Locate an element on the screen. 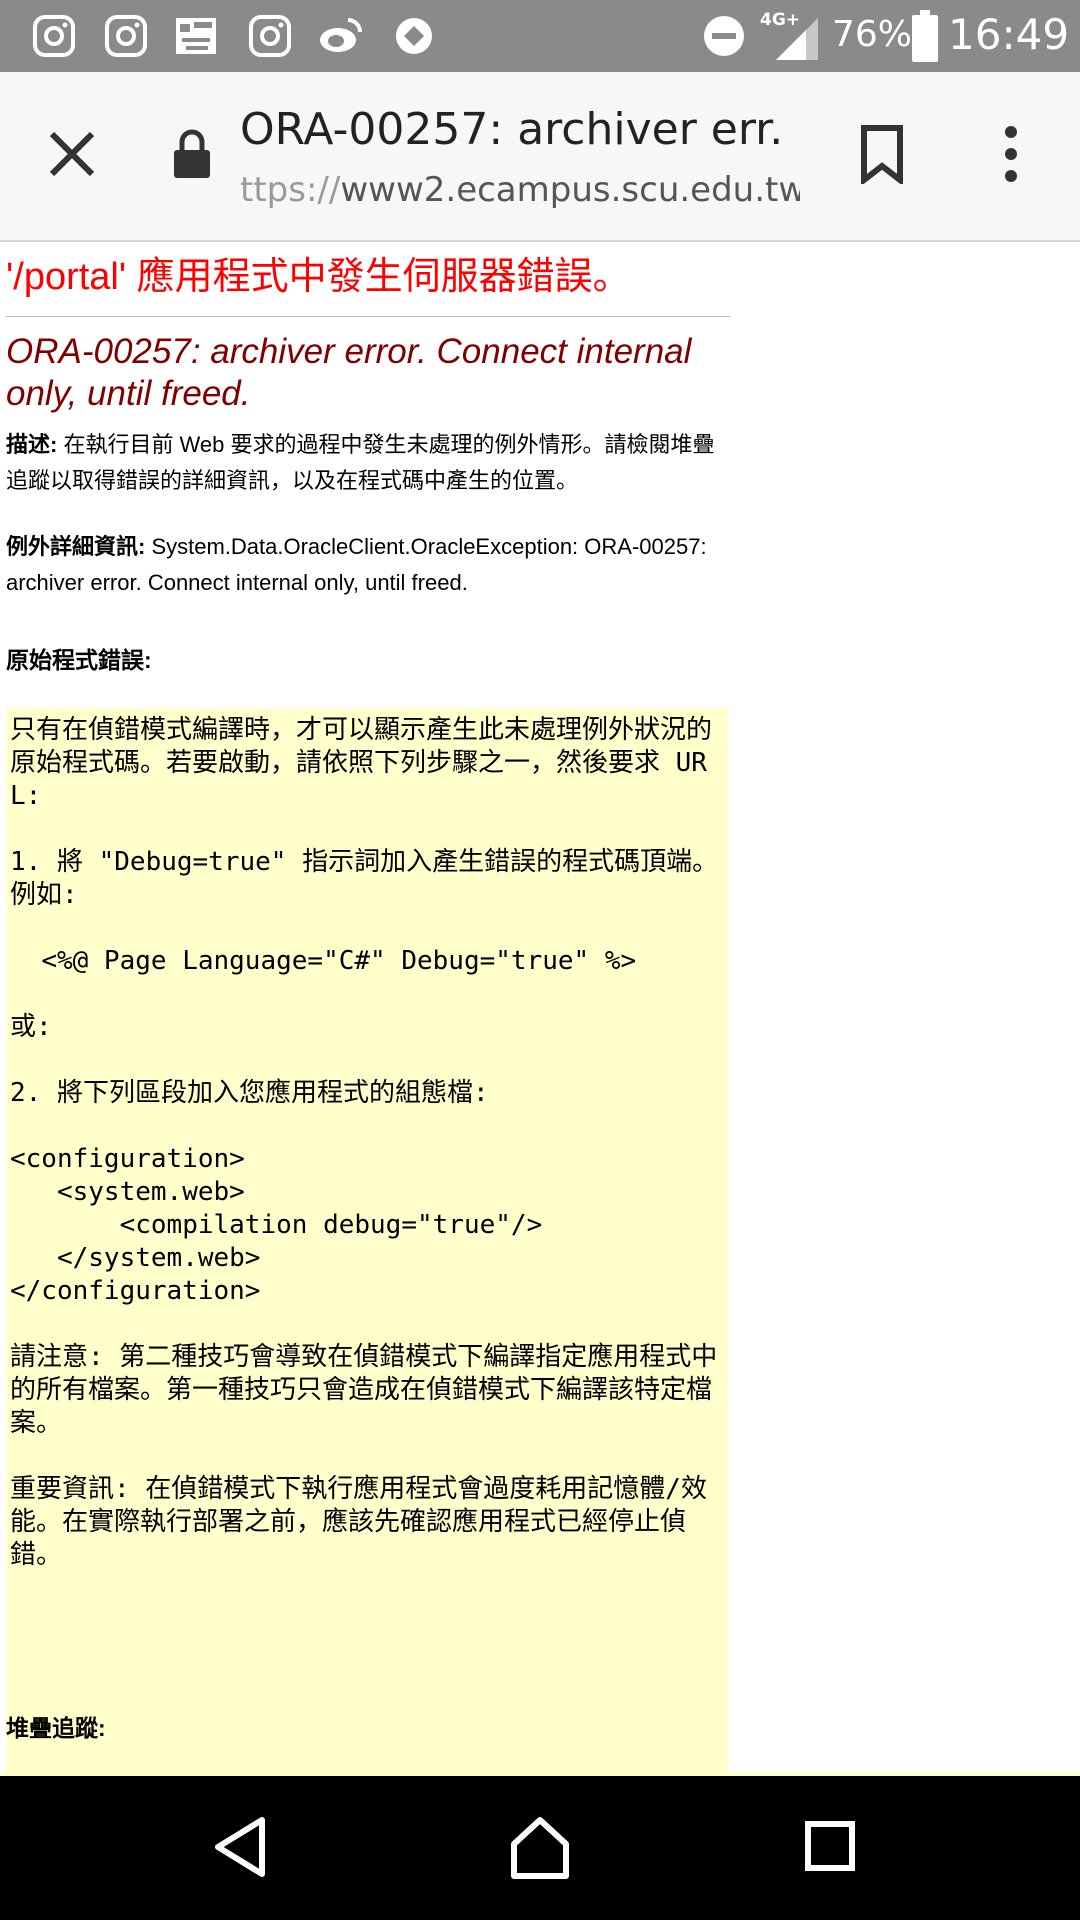  stack-trace-label: 堆疊追蹤: is located at coordinates (56, 1728).